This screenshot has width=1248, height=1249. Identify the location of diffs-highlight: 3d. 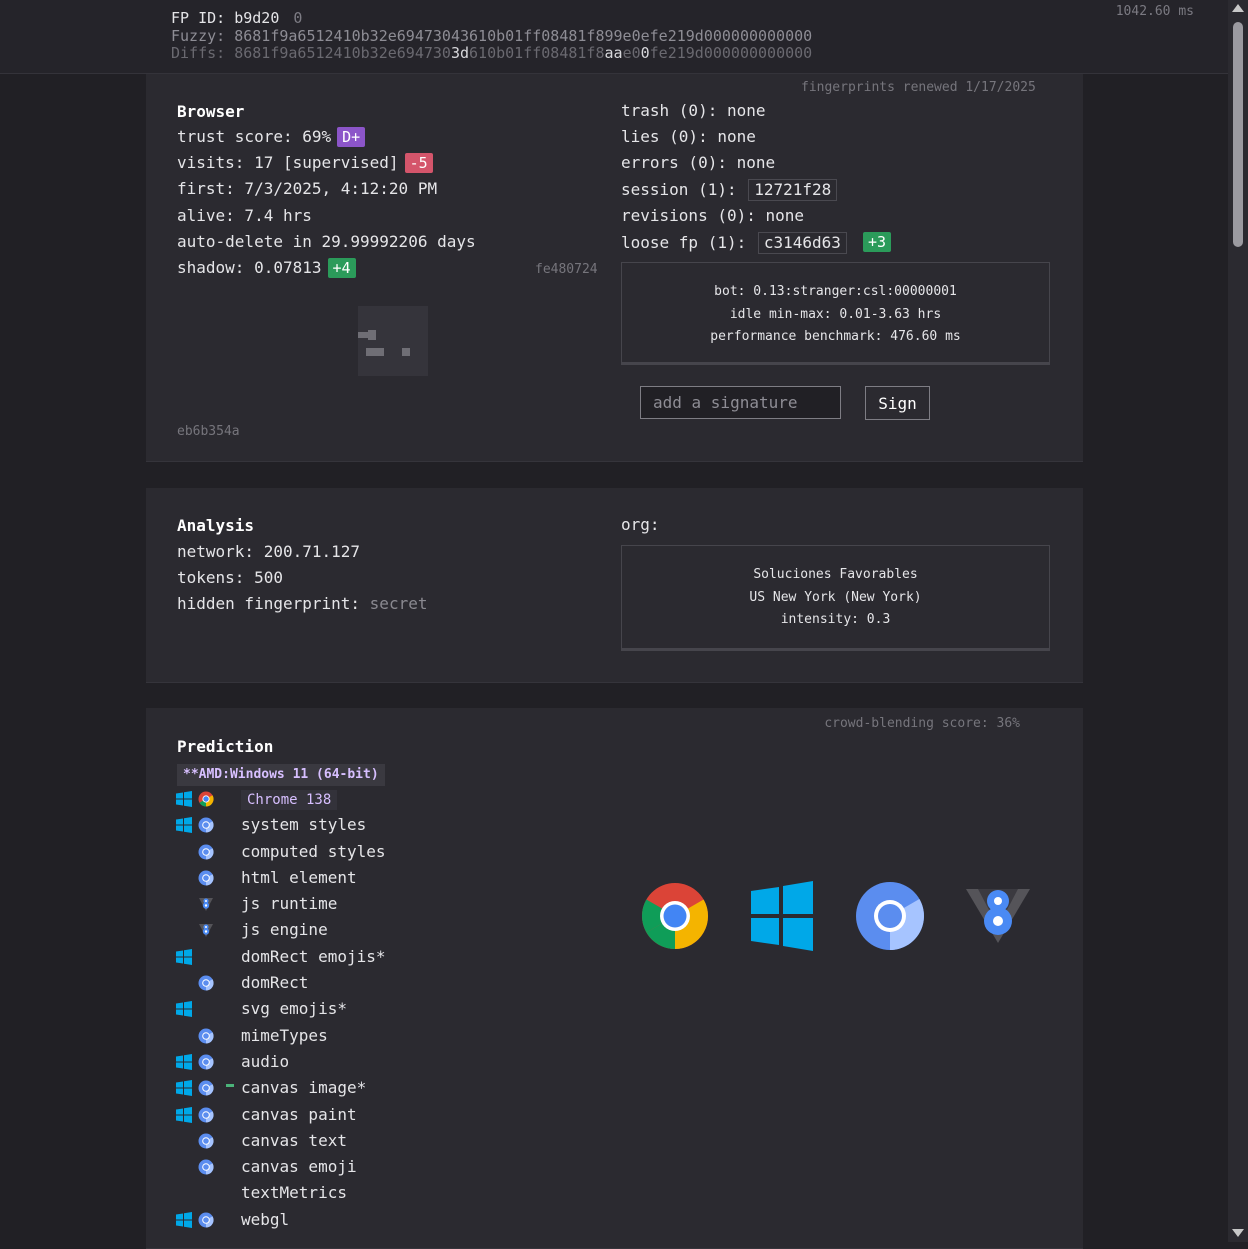
(460, 53).